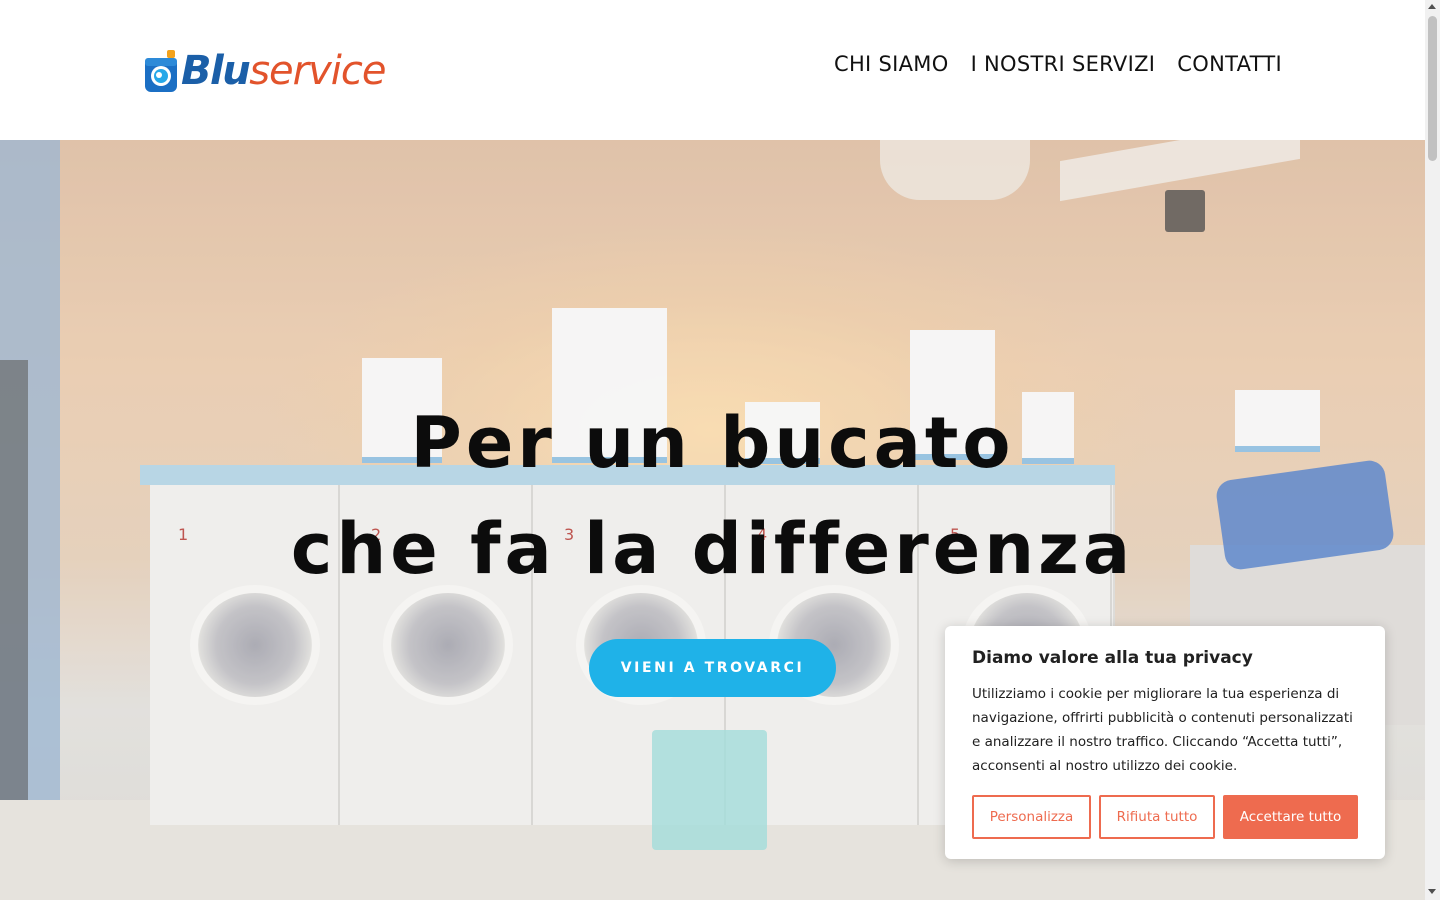 Image resolution: width=1440 pixels, height=900 pixels. Describe the element at coordinates (891, 64) in the screenshot. I see `nav-item-chi-siamo: CHI SIAMO` at that location.